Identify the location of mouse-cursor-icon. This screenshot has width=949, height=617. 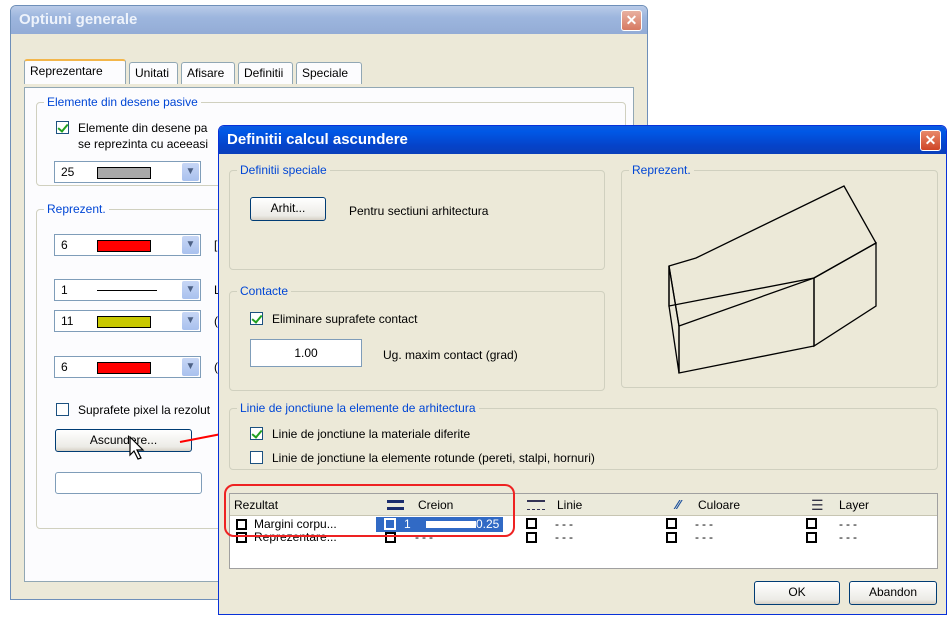
(137, 448).